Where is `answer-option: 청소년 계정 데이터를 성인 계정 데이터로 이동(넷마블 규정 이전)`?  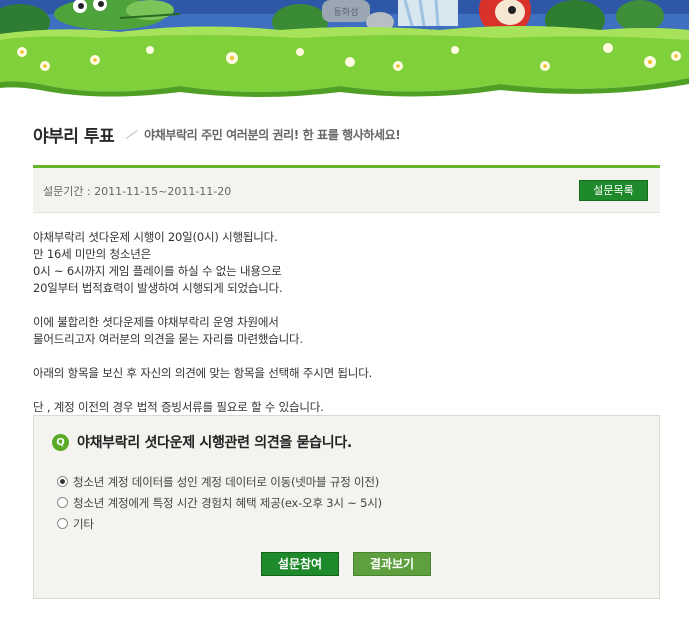
answer-option: 청소년 계정 데이터를 성인 계정 데이터로 이동(넷마블 규정 이전) is located at coordinates (219, 481).